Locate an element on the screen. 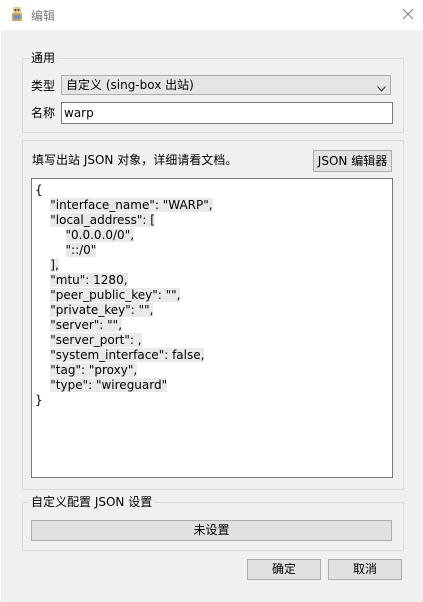  title-bar: 编辑 is located at coordinates (211, 15).